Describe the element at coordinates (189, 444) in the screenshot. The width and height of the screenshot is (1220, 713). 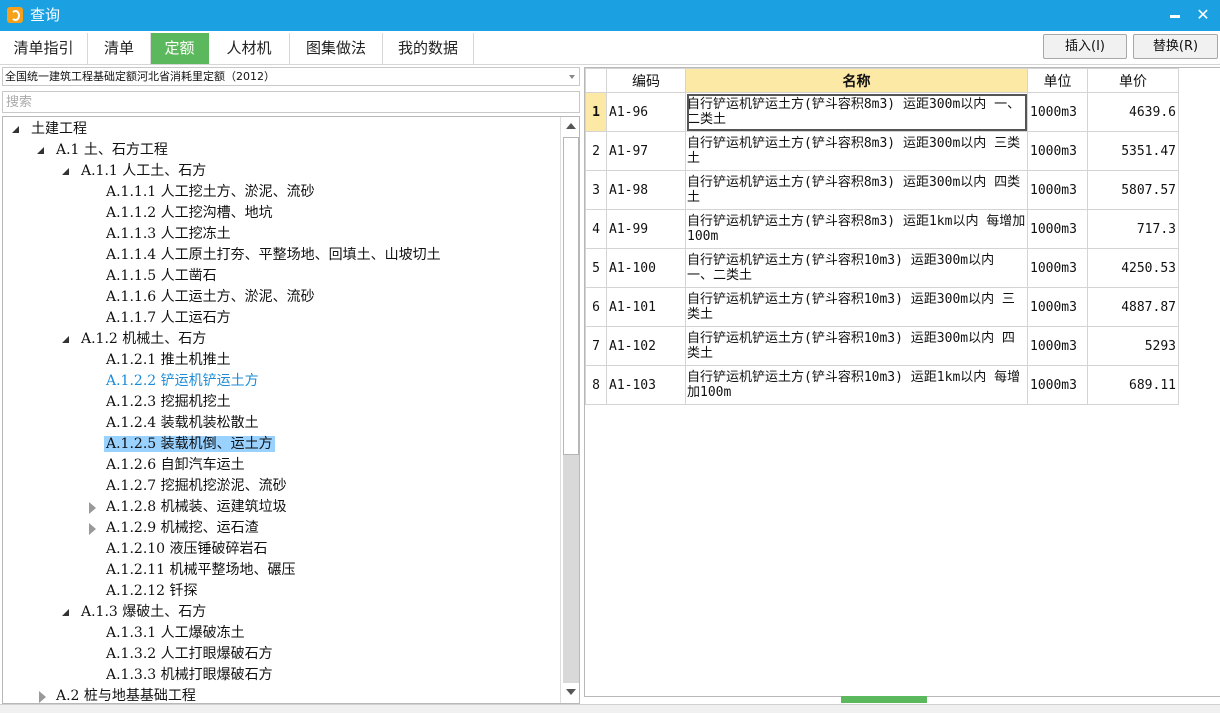
I see `tree-node: A.1.2.5 装载机倒、运土方` at that location.